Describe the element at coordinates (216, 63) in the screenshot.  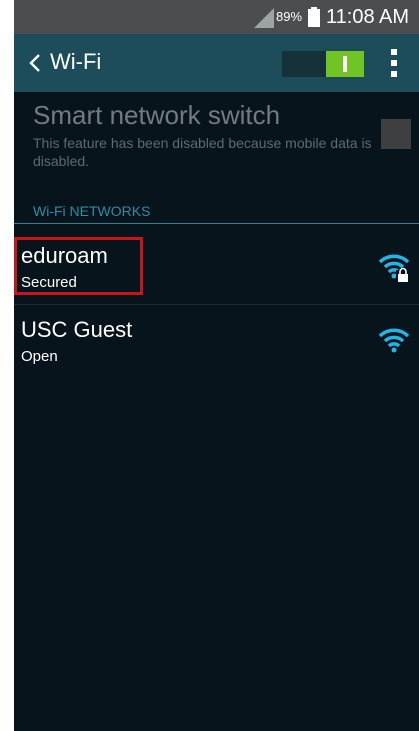
I see `action-bar: Wi-Fi` at that location.